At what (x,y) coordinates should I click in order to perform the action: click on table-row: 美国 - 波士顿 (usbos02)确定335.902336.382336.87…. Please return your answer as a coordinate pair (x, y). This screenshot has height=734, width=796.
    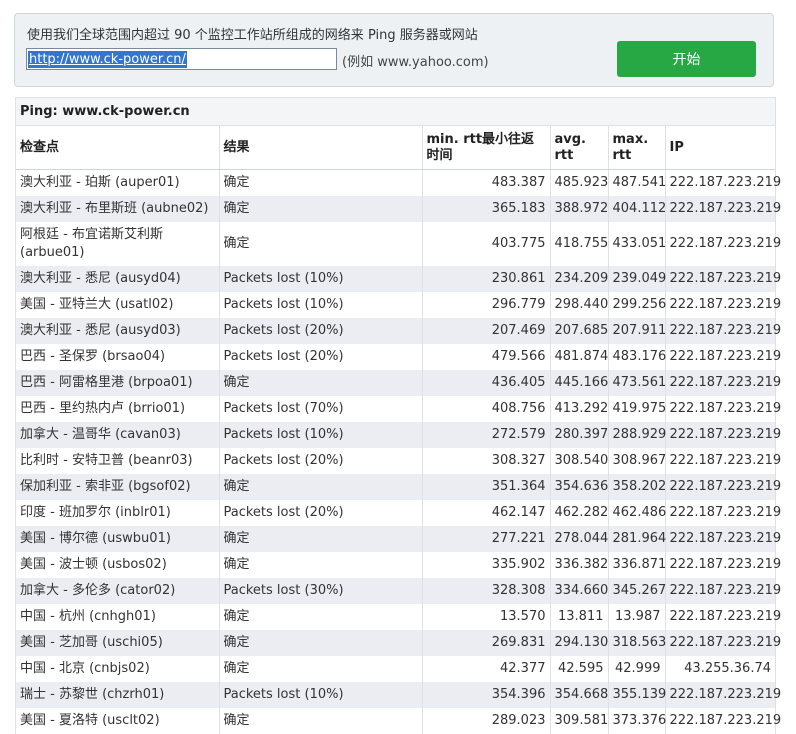
    Looking at the image, I should click on (395, 565).